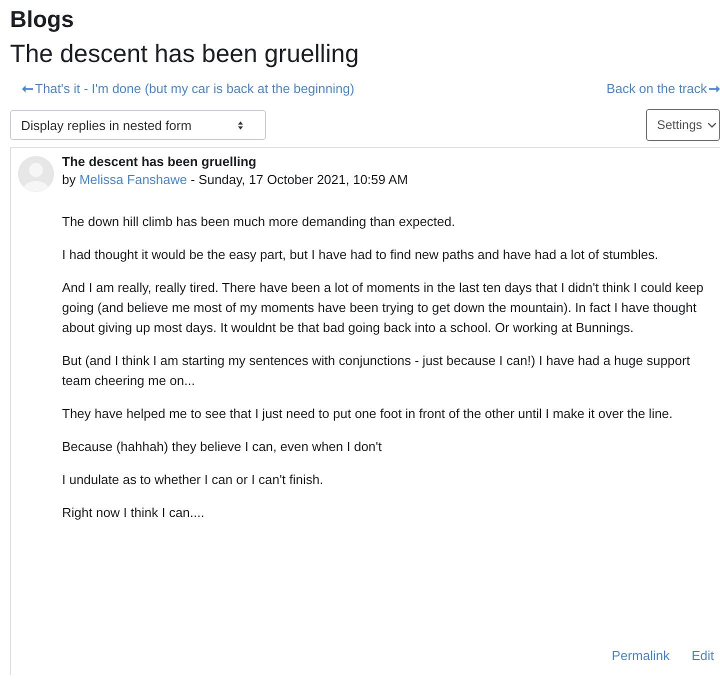 The image size is (720, 681). Describe the element at coordinates (641, 655) in the screenshot. I see `permalink-link: Permalink` at that location.